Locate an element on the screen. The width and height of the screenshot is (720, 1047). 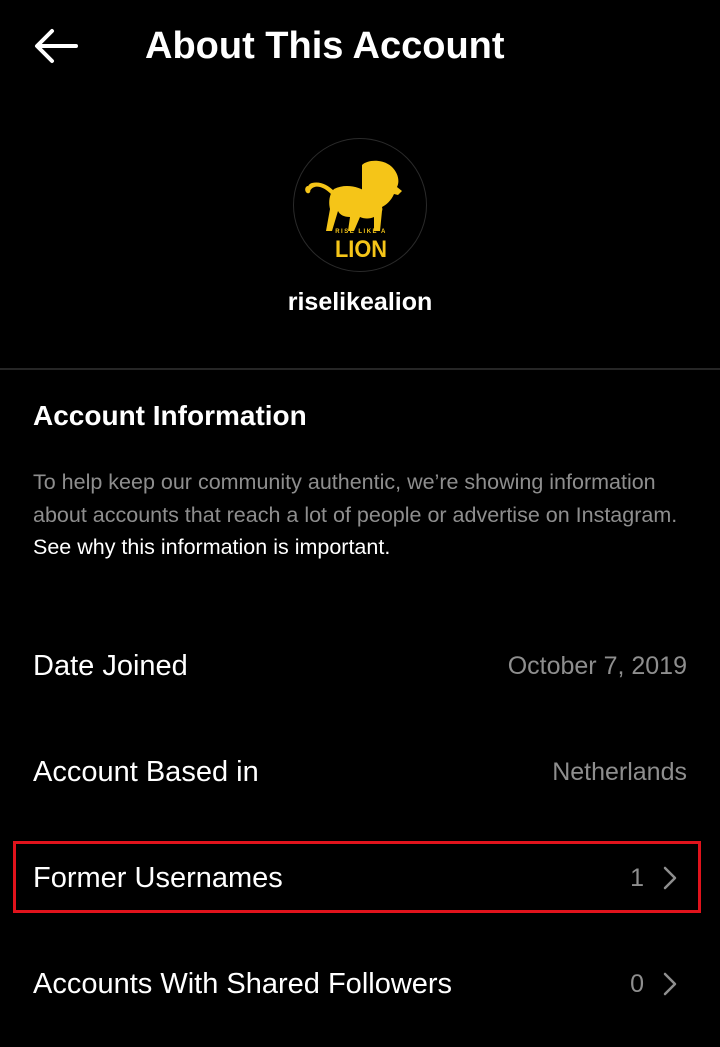
account-based-in-value: Netherlands is located at coordinates (619, 772).